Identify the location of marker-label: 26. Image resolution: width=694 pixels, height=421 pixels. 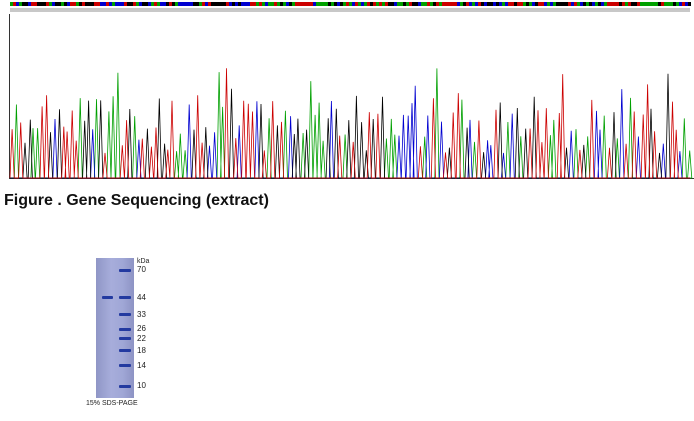
(141, 329).